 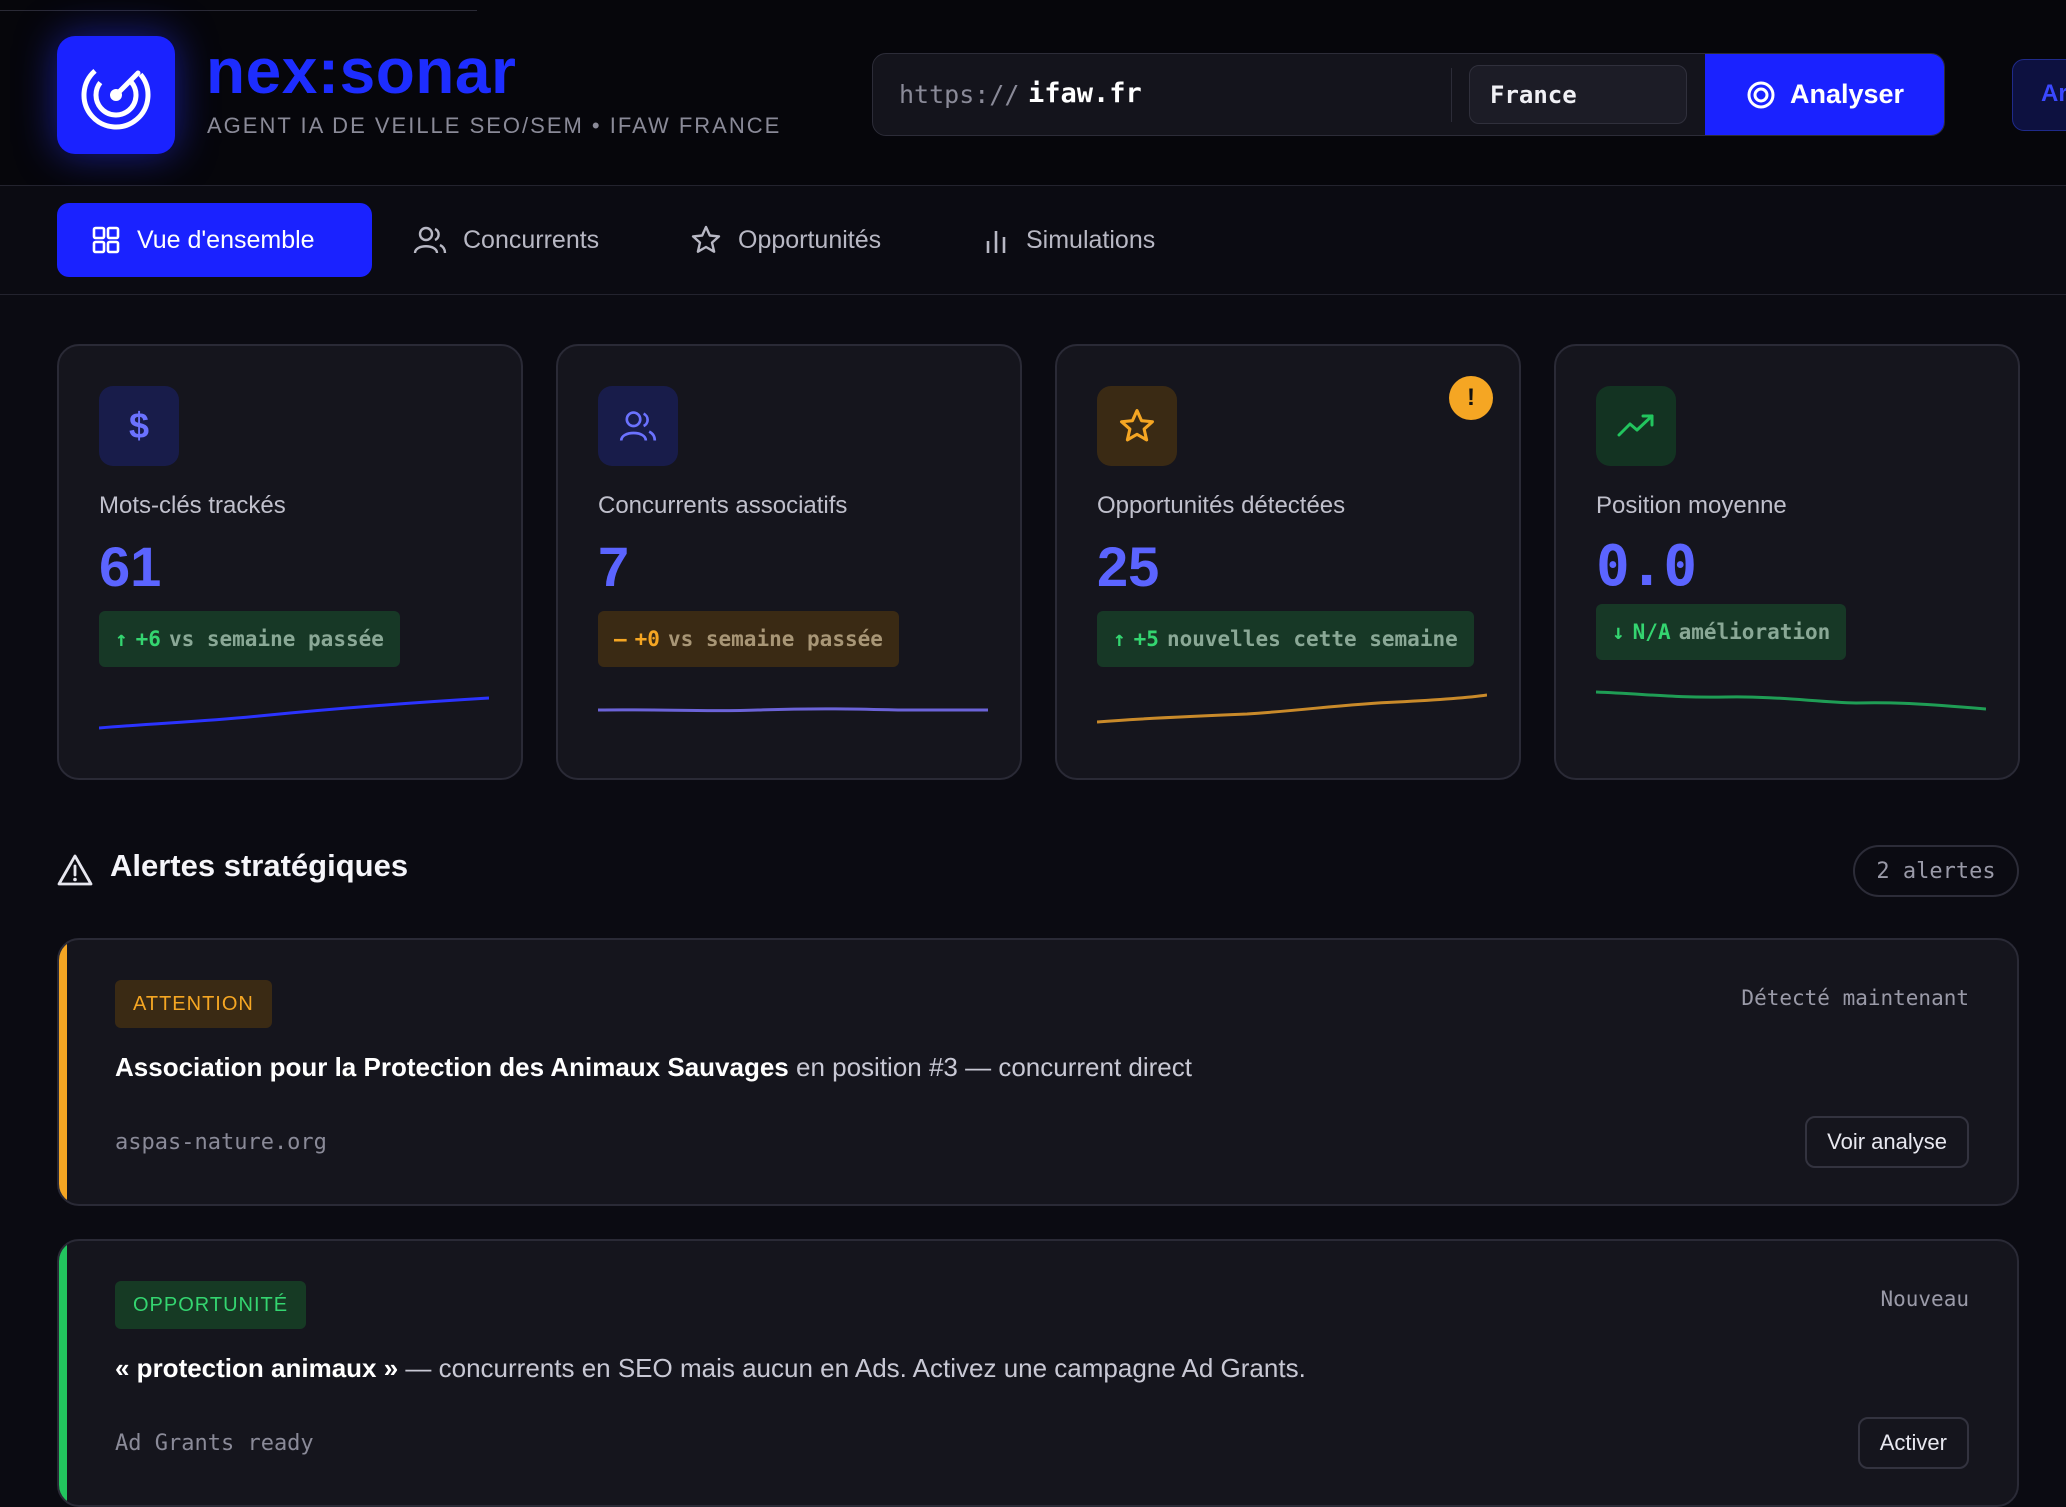 What do you see at coordinates (221, 1142) in the screenshot?
I see `alert-domain: aspas-nature.org` at bounding box center [221, 1142].